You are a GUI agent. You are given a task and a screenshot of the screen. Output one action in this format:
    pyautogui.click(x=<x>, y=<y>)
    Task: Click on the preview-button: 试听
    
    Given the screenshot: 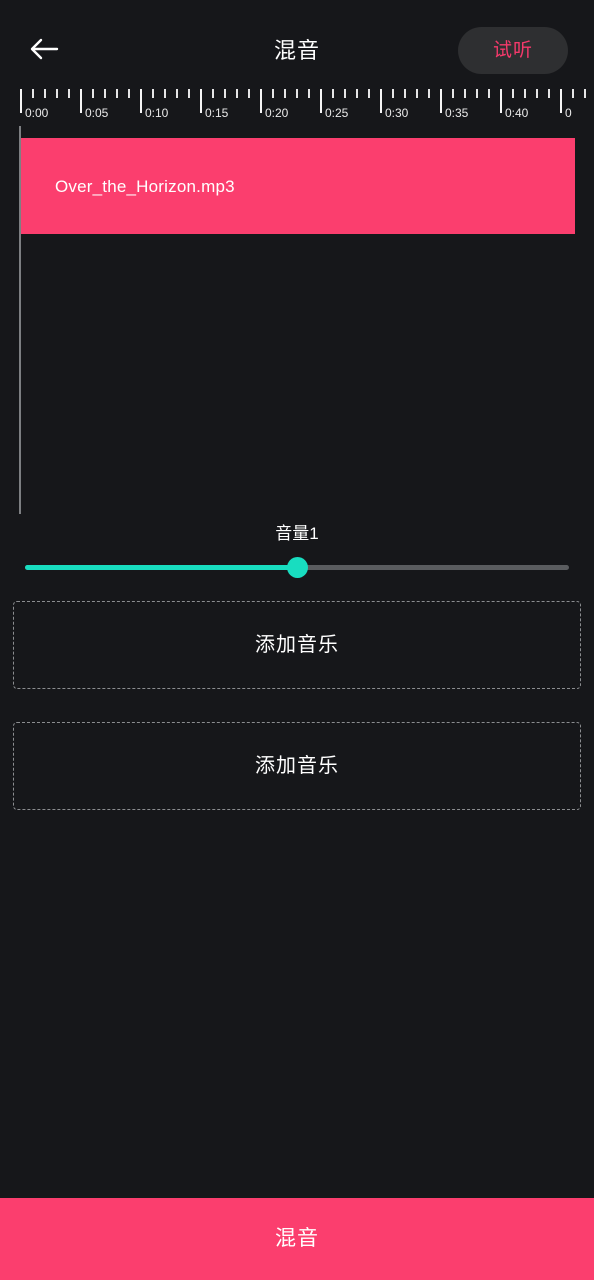 What is the action you would take?
    pyautogui.click(x=513, y=50)
    